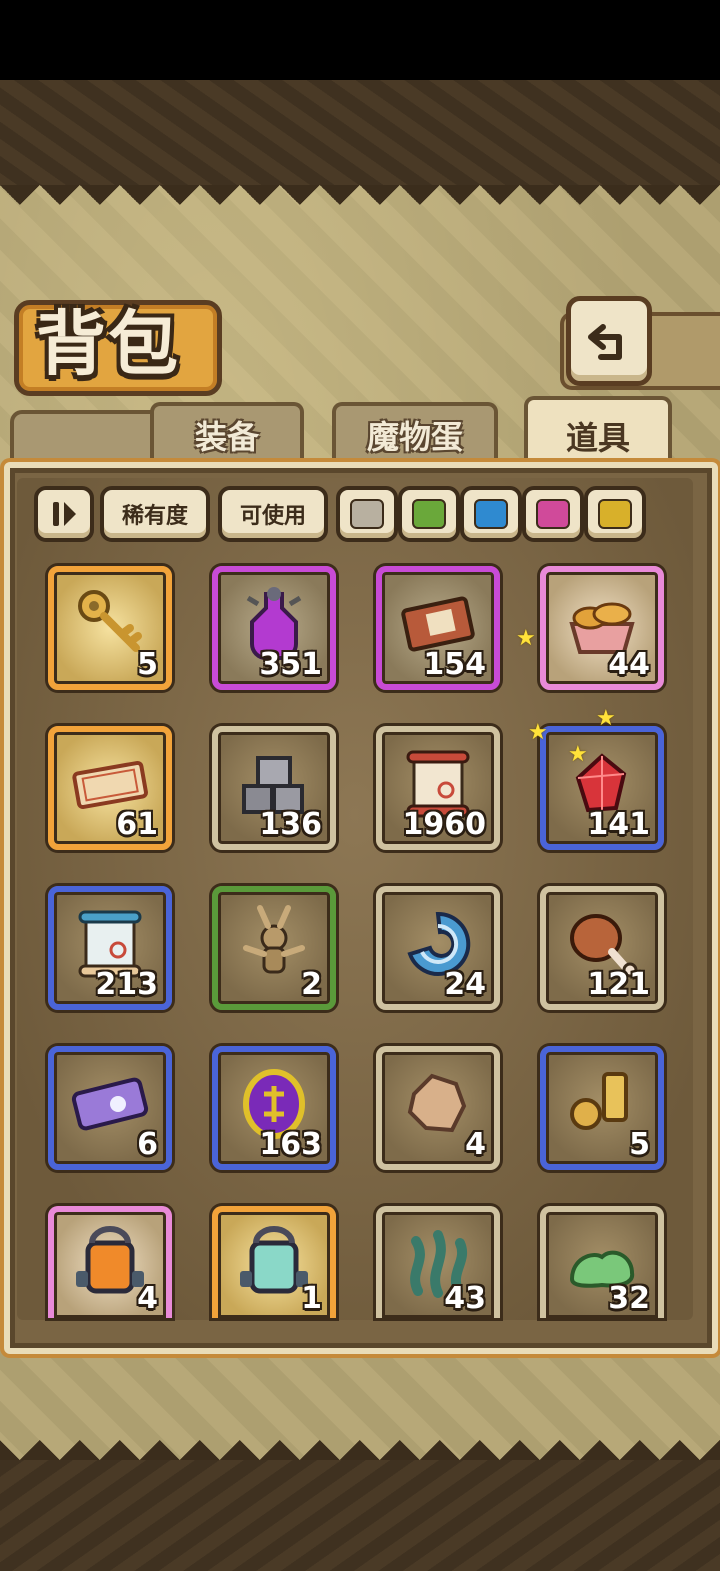  Describe the element at coordinates (438, 948) in the screenshot. I see `inventory-slot: 24` at that location.